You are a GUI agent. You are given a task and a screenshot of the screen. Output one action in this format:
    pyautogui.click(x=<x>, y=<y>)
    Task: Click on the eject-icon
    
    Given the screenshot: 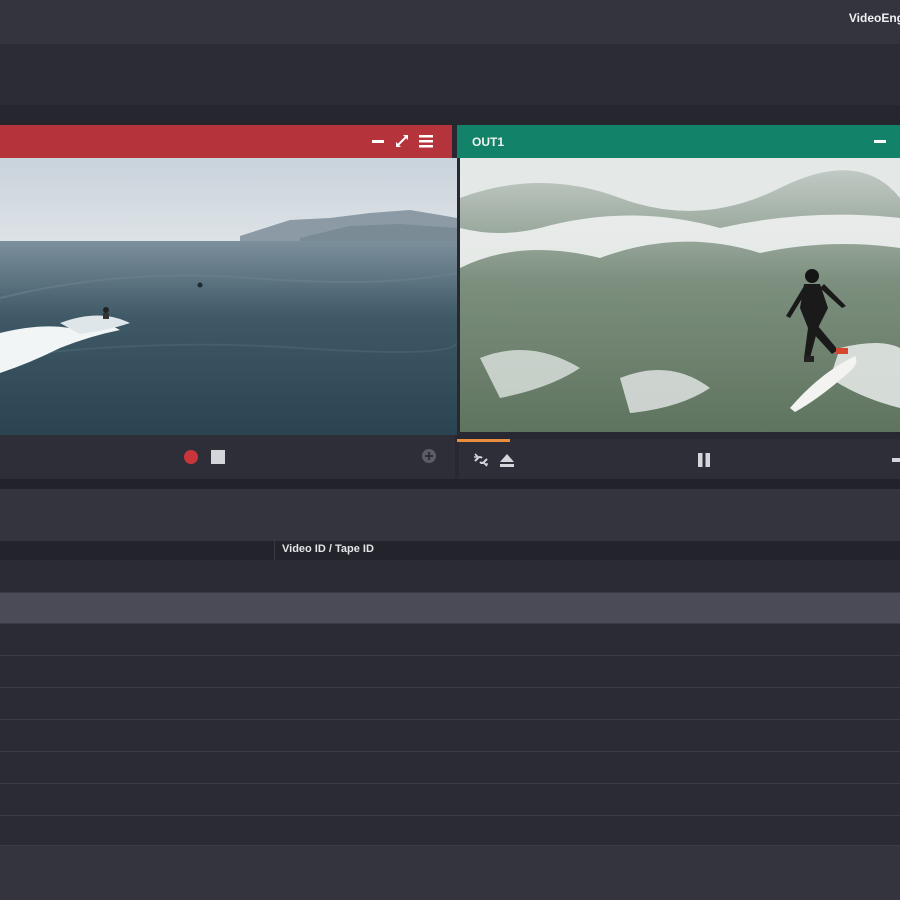 What is the action you would take?
    pyautogui.click(x=507, y=460)
    